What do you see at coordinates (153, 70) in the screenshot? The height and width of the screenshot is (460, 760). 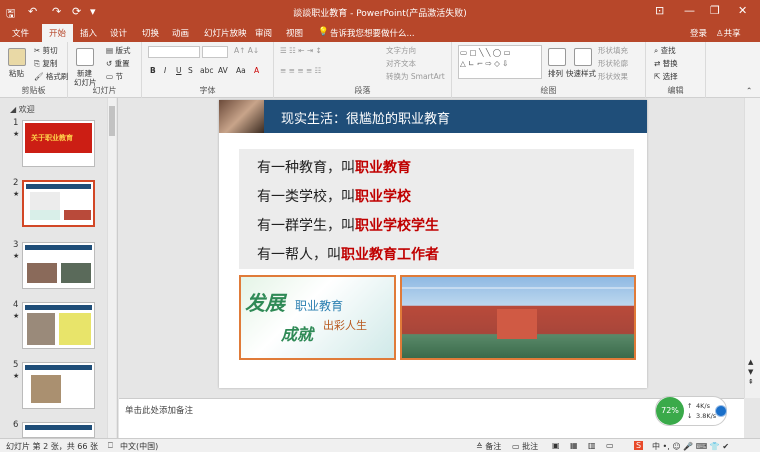 I see `bold-button: B` at bounding box center [153, 70].